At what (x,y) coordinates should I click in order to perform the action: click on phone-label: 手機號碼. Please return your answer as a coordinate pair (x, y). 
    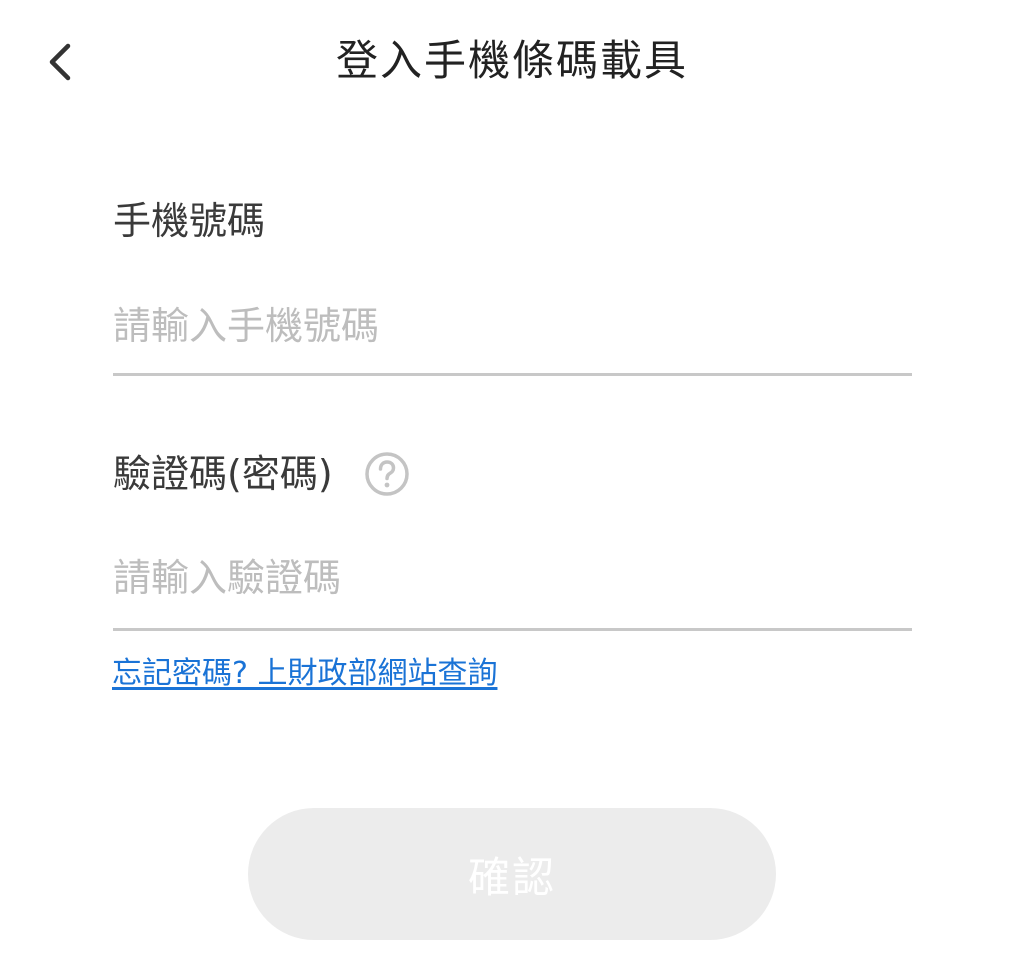
    Looking at the image, I should click on (189, 221).